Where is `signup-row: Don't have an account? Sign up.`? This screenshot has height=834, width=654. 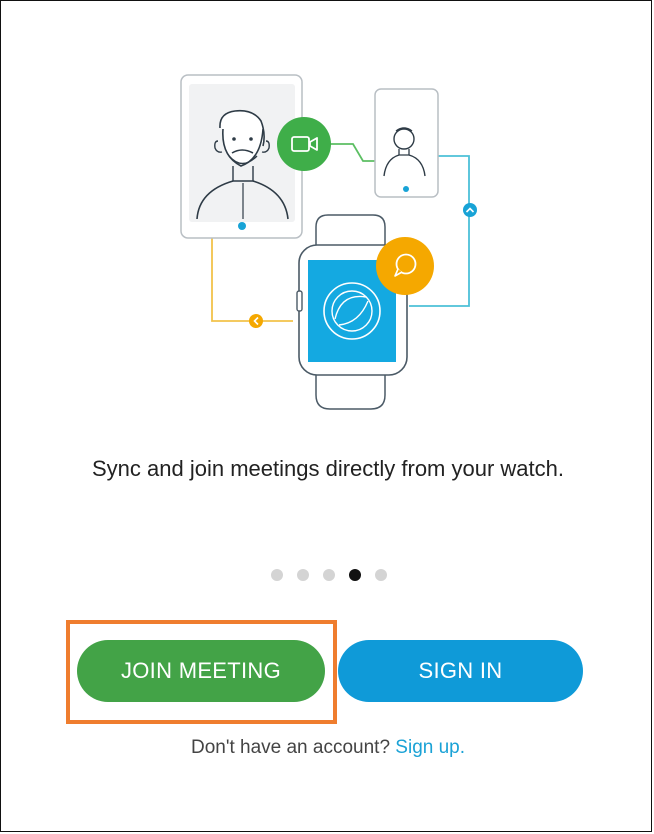 signup-row: Don't have an account? Sign up. is located at coordinates (327, 748).